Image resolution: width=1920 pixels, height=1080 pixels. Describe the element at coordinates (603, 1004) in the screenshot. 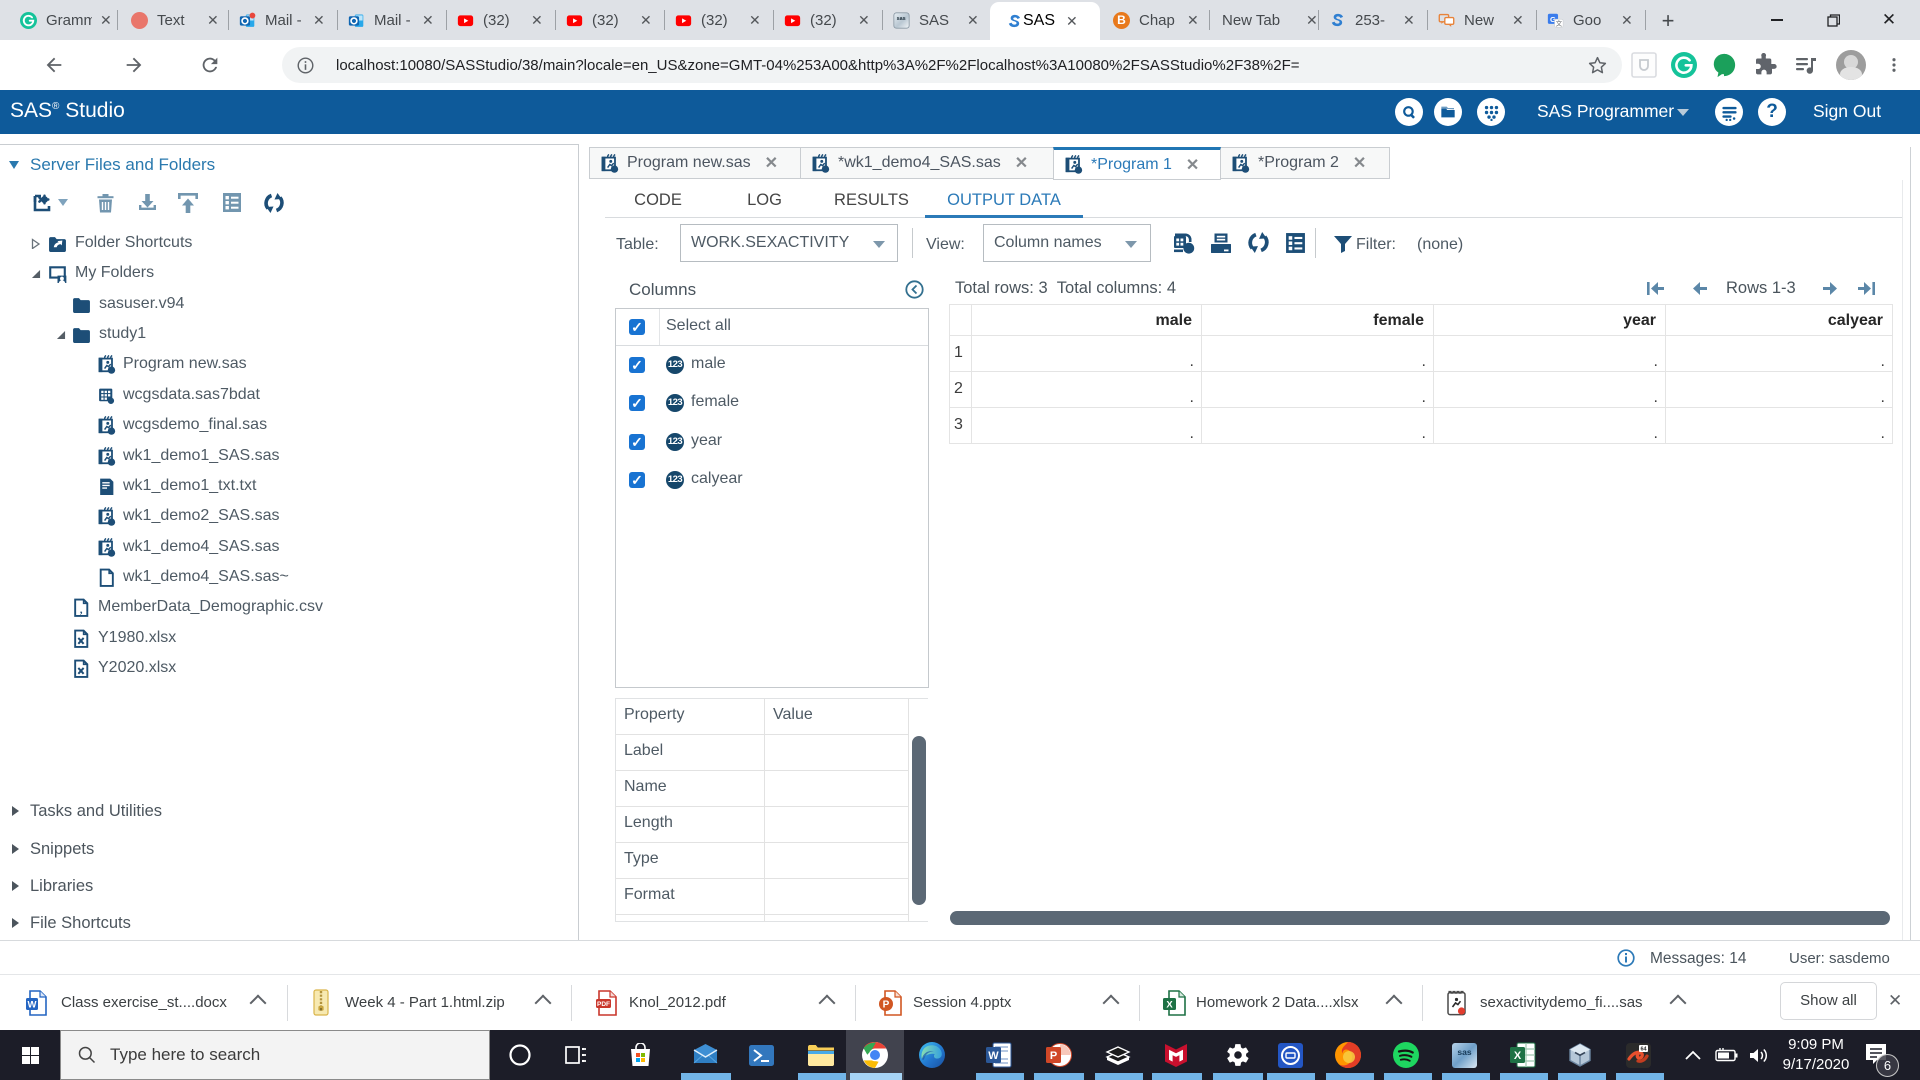

I see `svg-text: PDF` at that location.